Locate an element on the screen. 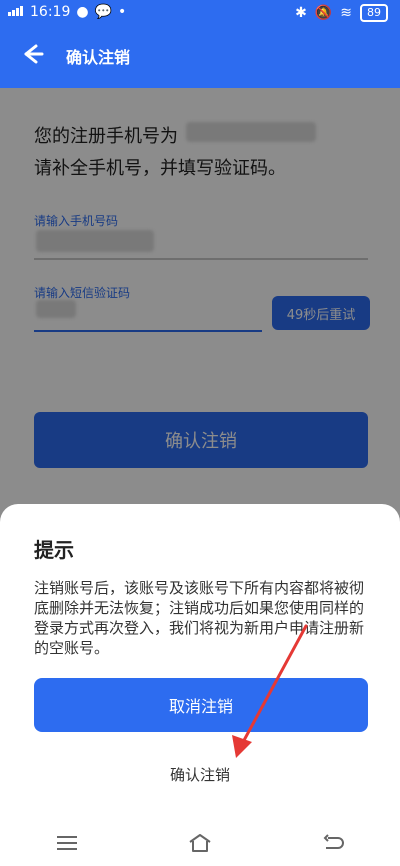 The width and height of the screenshot is (400, 866). home-icon is located at coordinates (200, 843).